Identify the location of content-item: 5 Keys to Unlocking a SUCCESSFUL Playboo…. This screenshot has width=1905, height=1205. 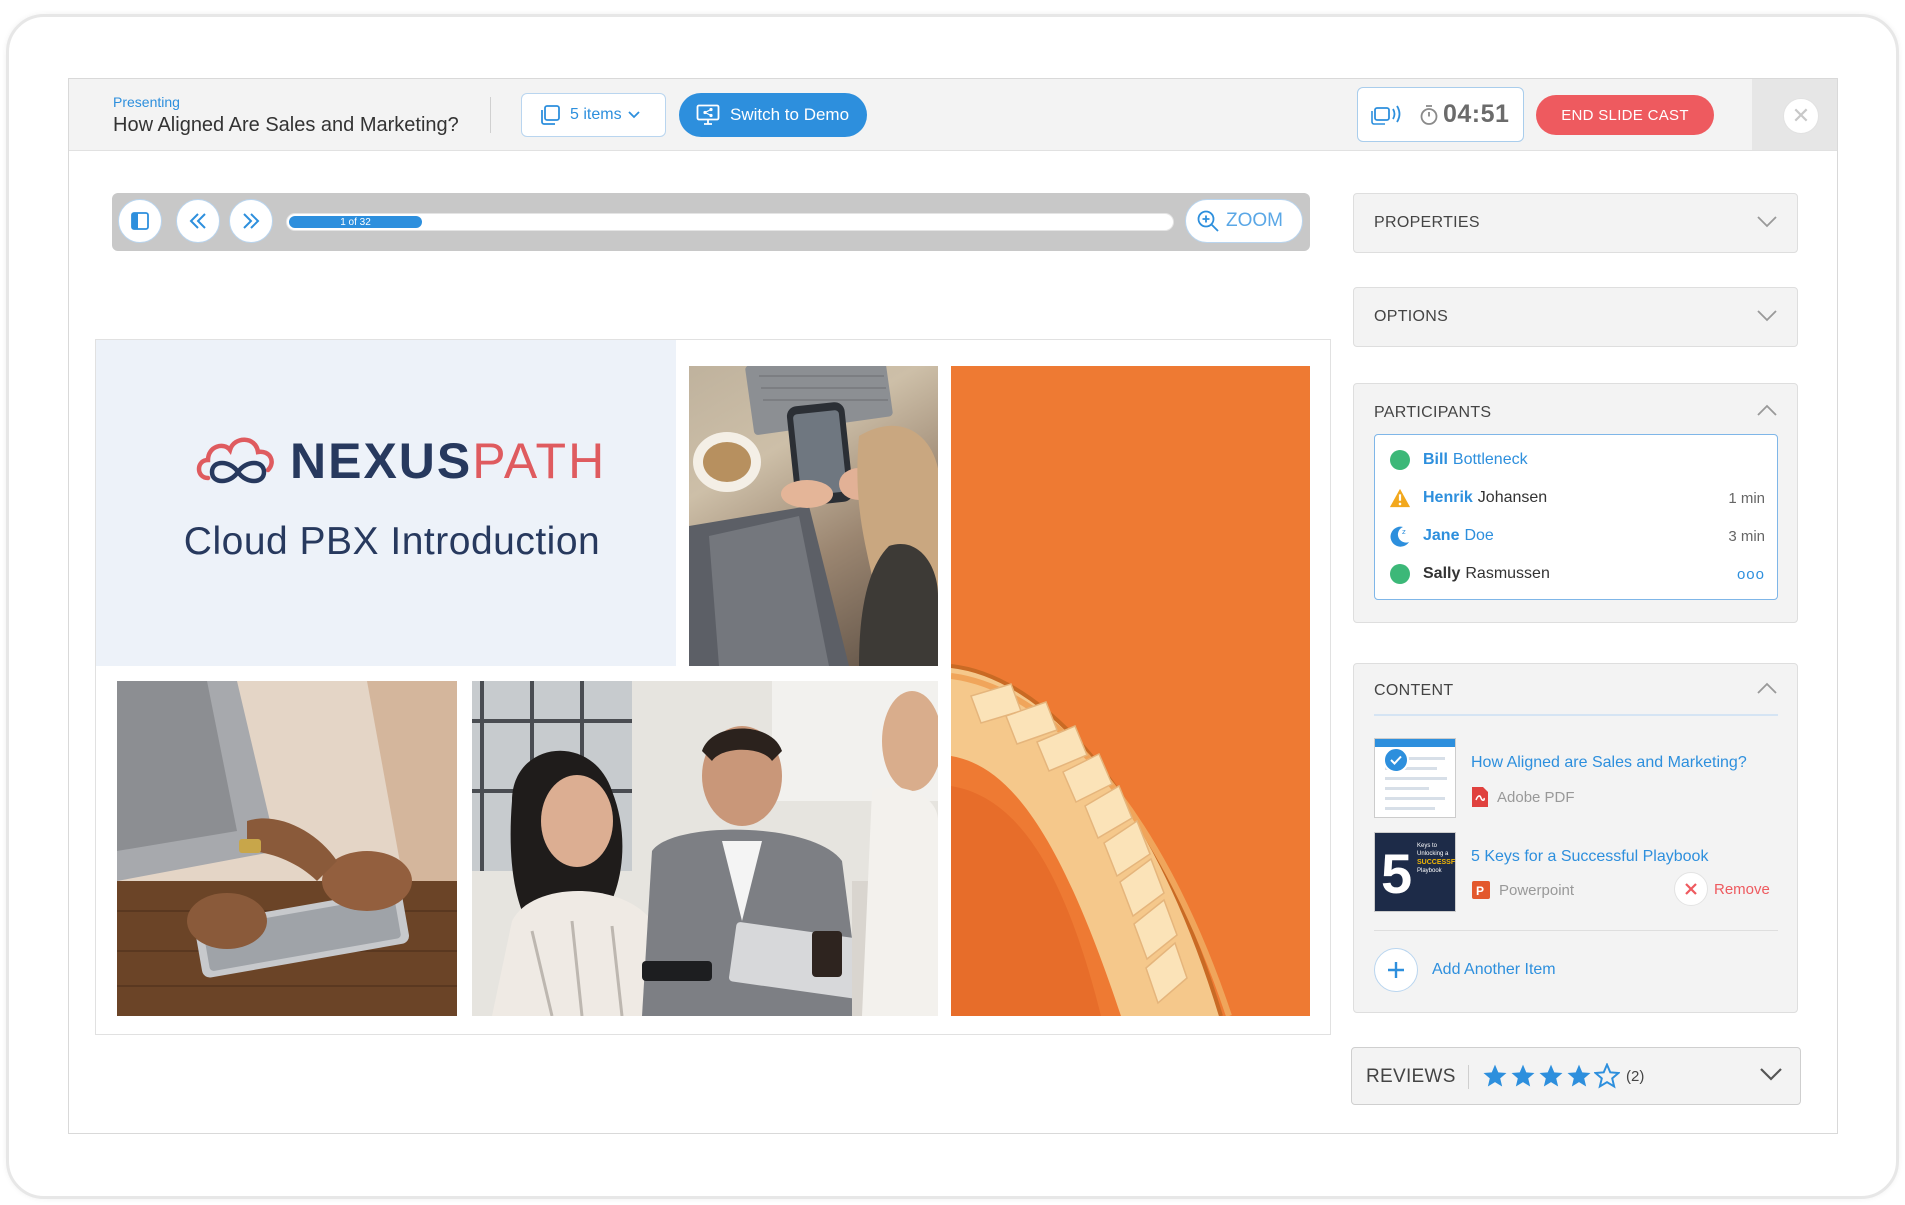
(1576, 872).